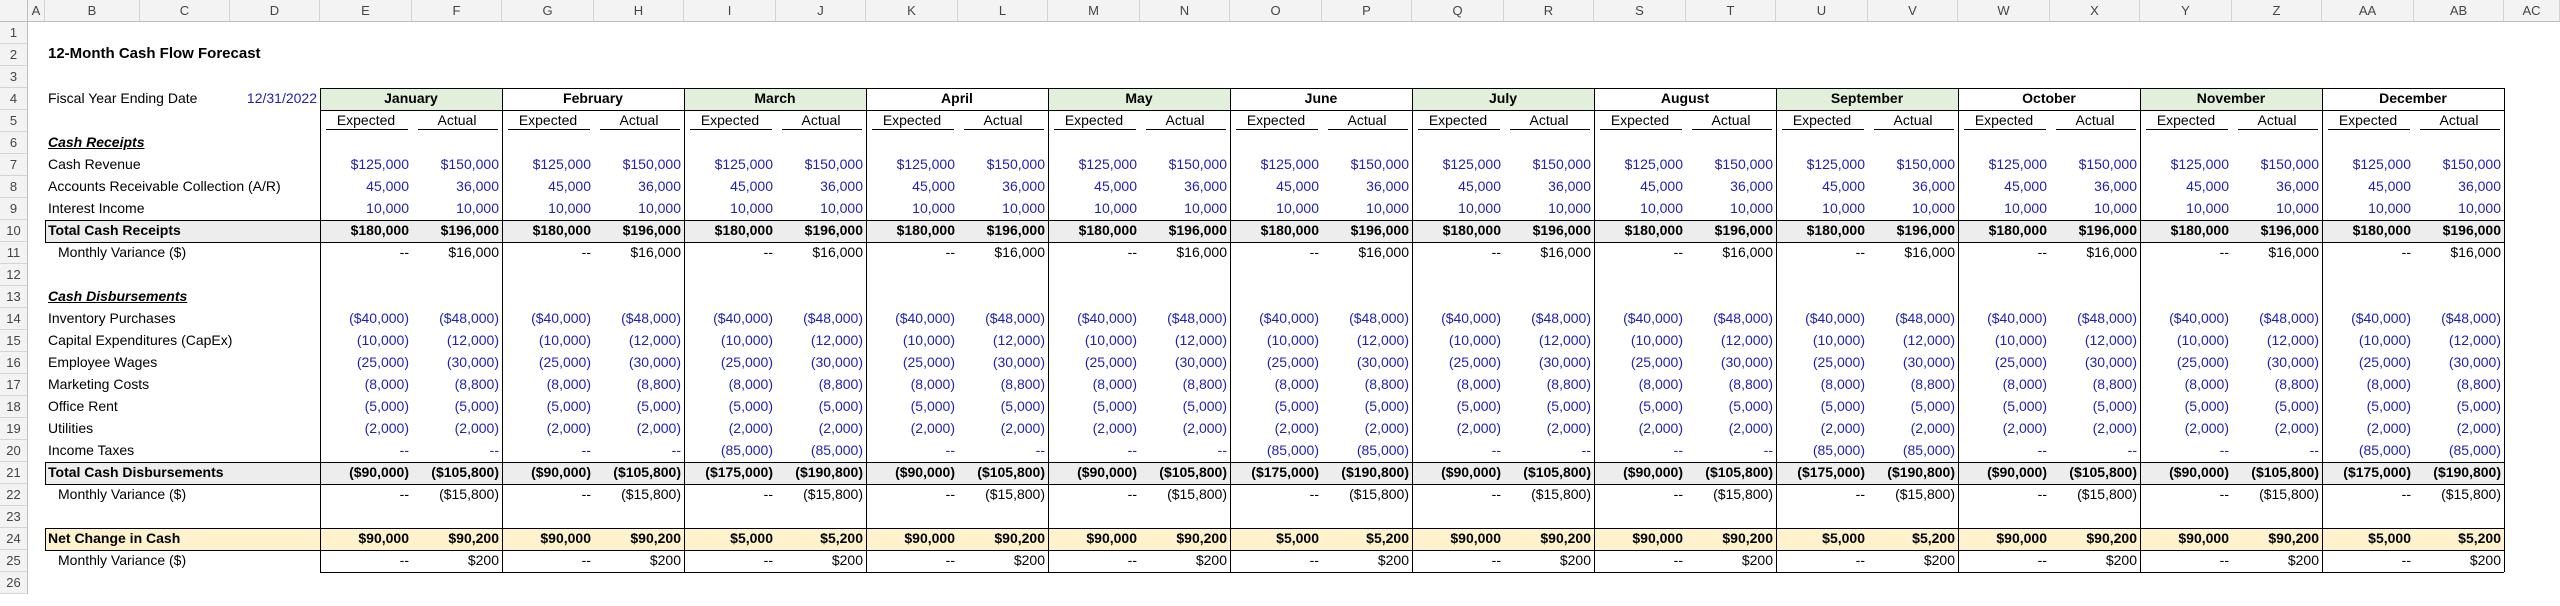  I want to click on column-header-e: E, so click(366, 11).